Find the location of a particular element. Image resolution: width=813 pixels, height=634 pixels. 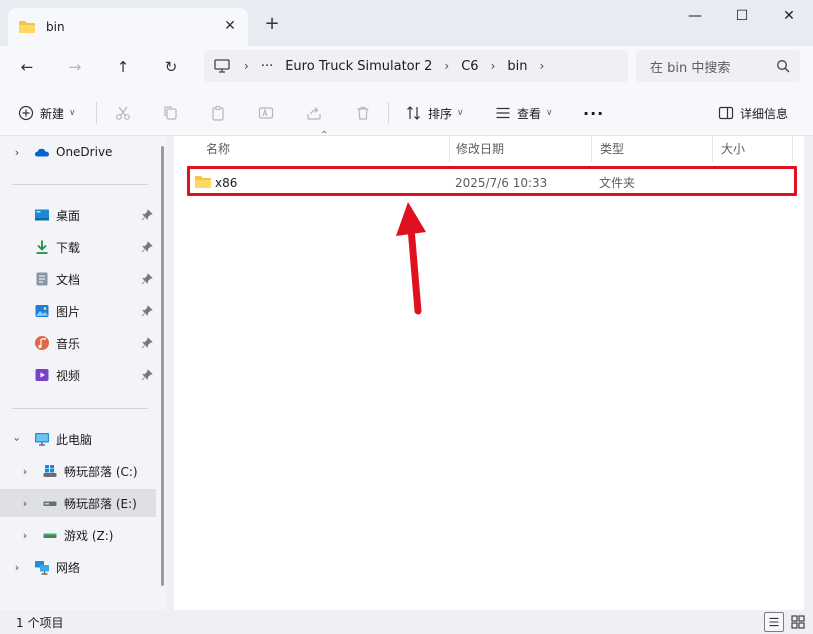

sidebar-item-this-pc: › 此电脑 is located at coordinates (78, 439).